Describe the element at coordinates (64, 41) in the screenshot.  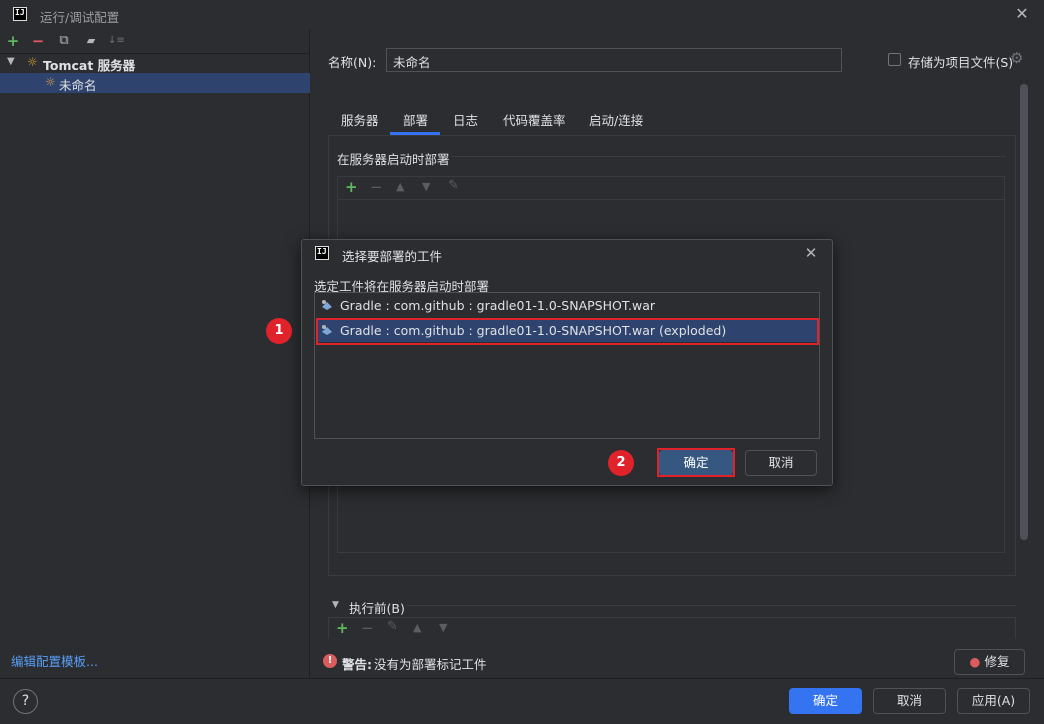
I see `copy-icon: ⧉` at that location.